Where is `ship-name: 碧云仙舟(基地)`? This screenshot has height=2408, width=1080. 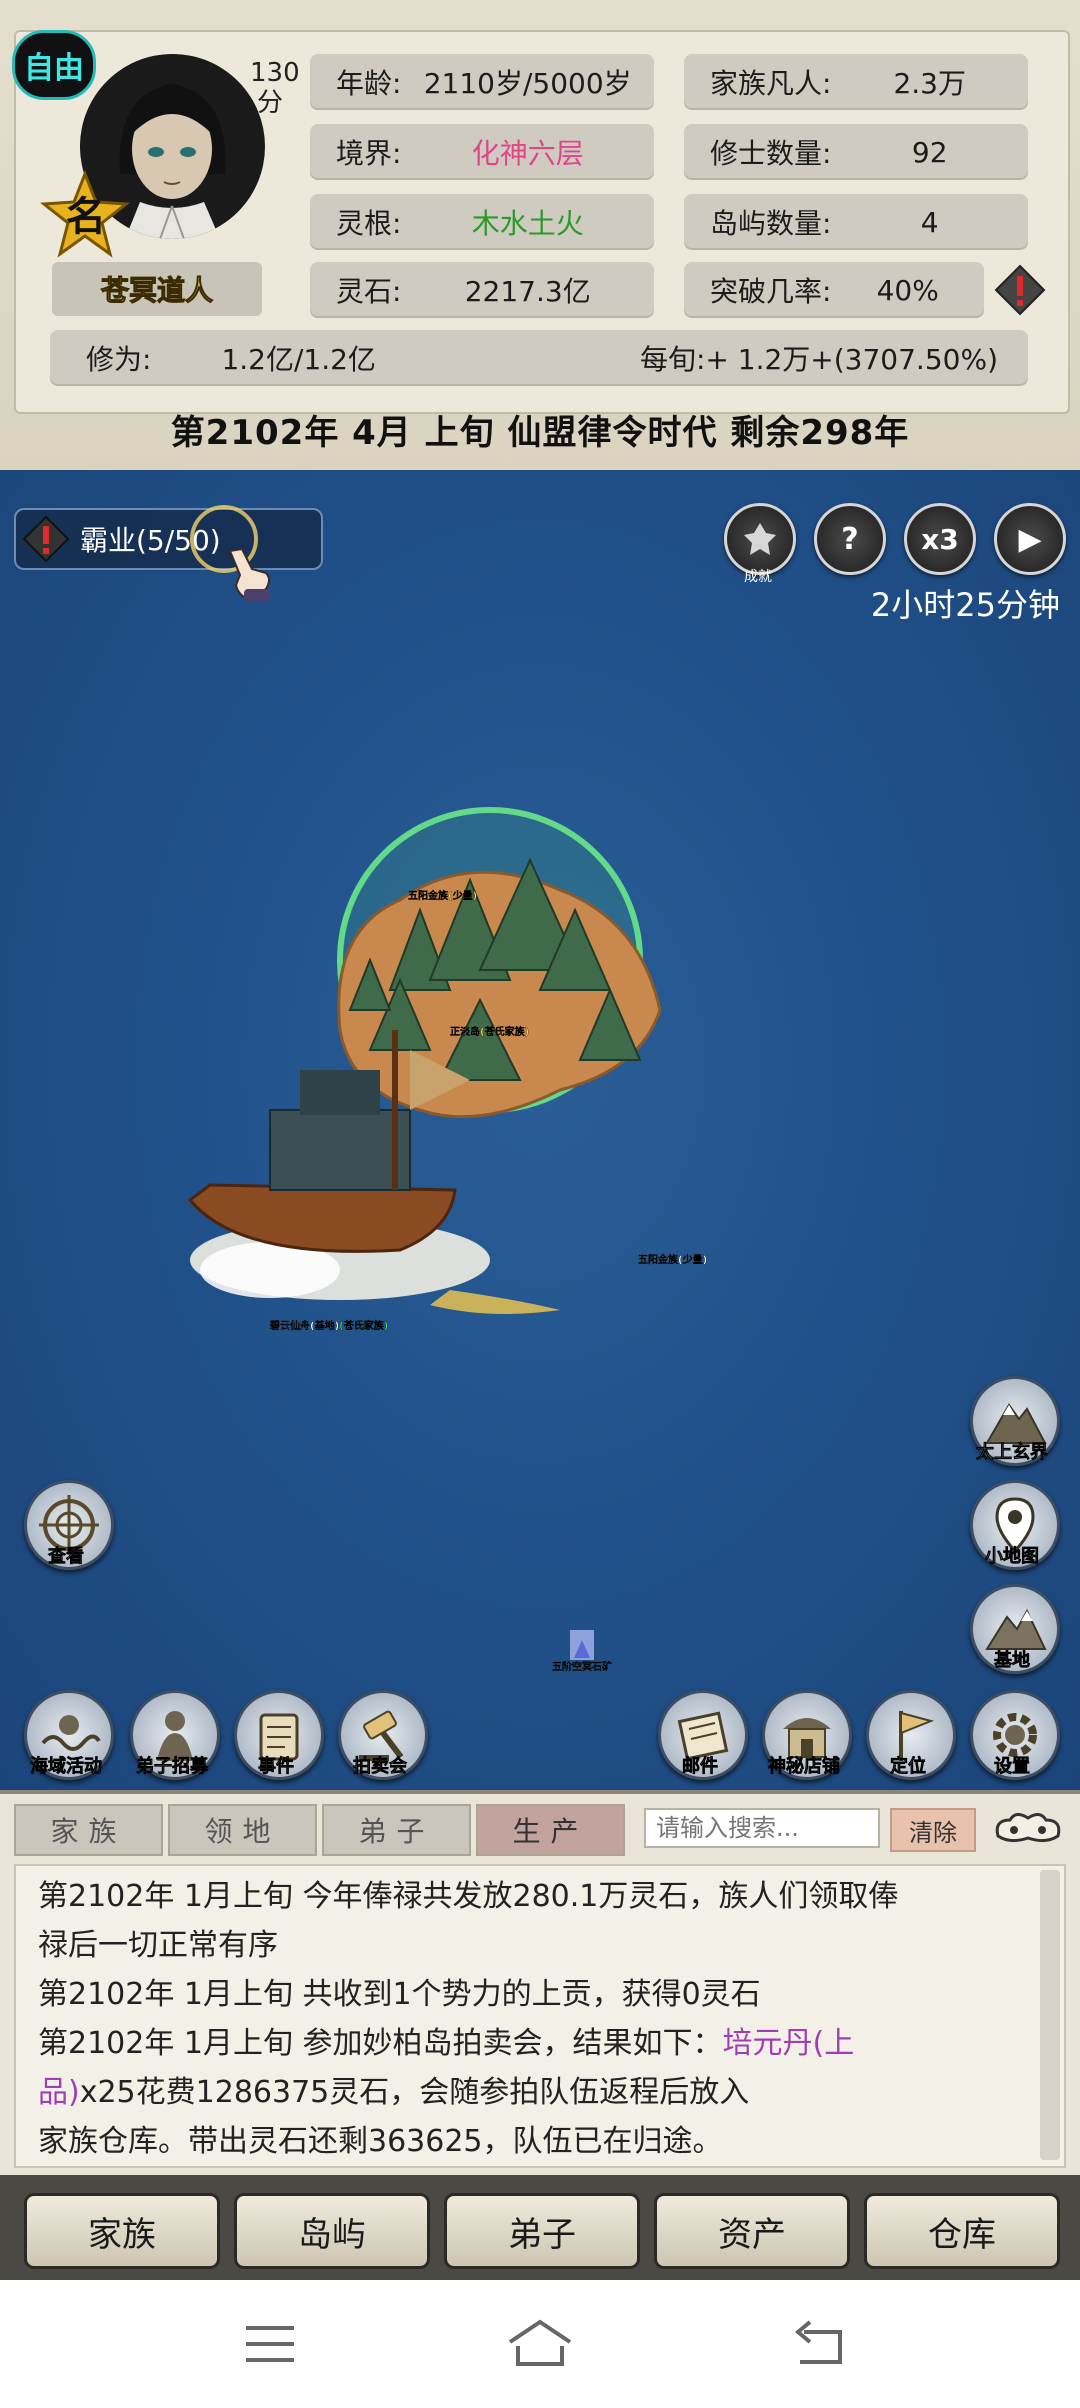 ship-name: 碧云仙舟(基地) is located at coordinates (305, 1326).